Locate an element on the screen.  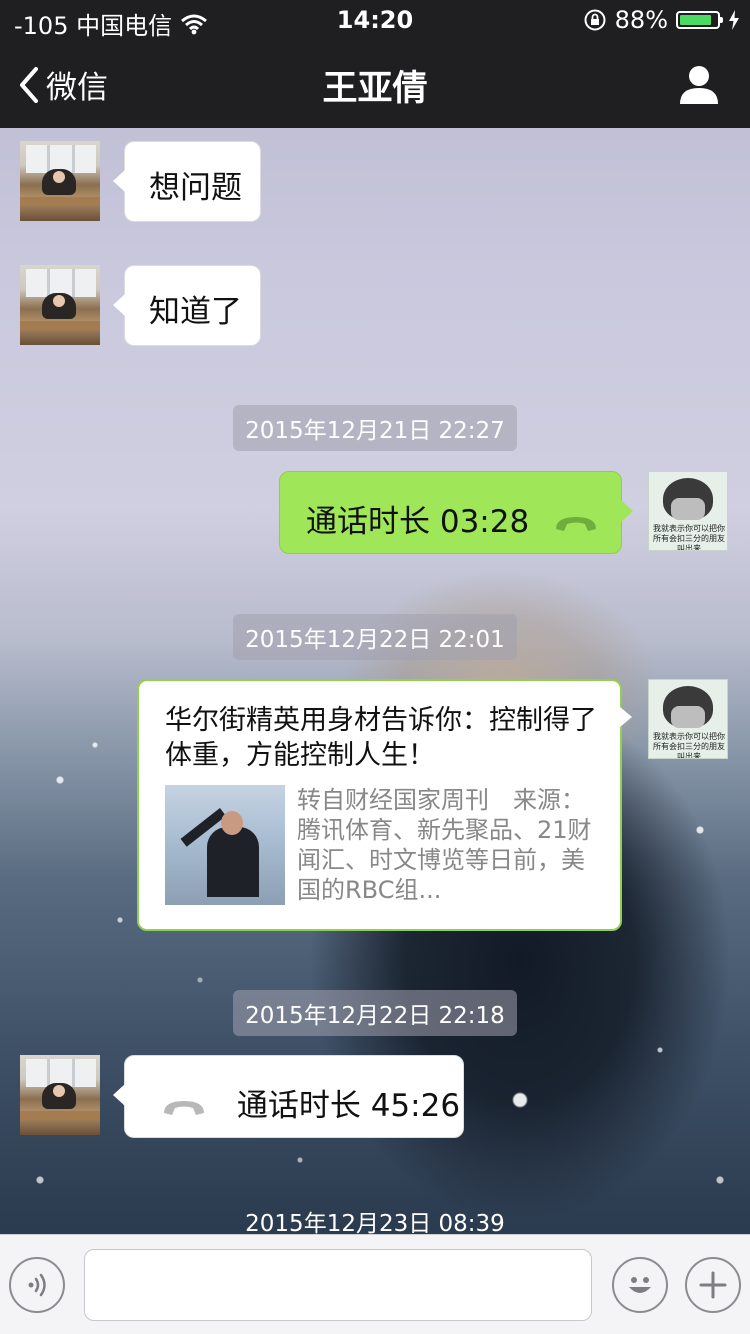
call-duration-text: 通话时长 45:26 is located at coordinates (348, 1106).